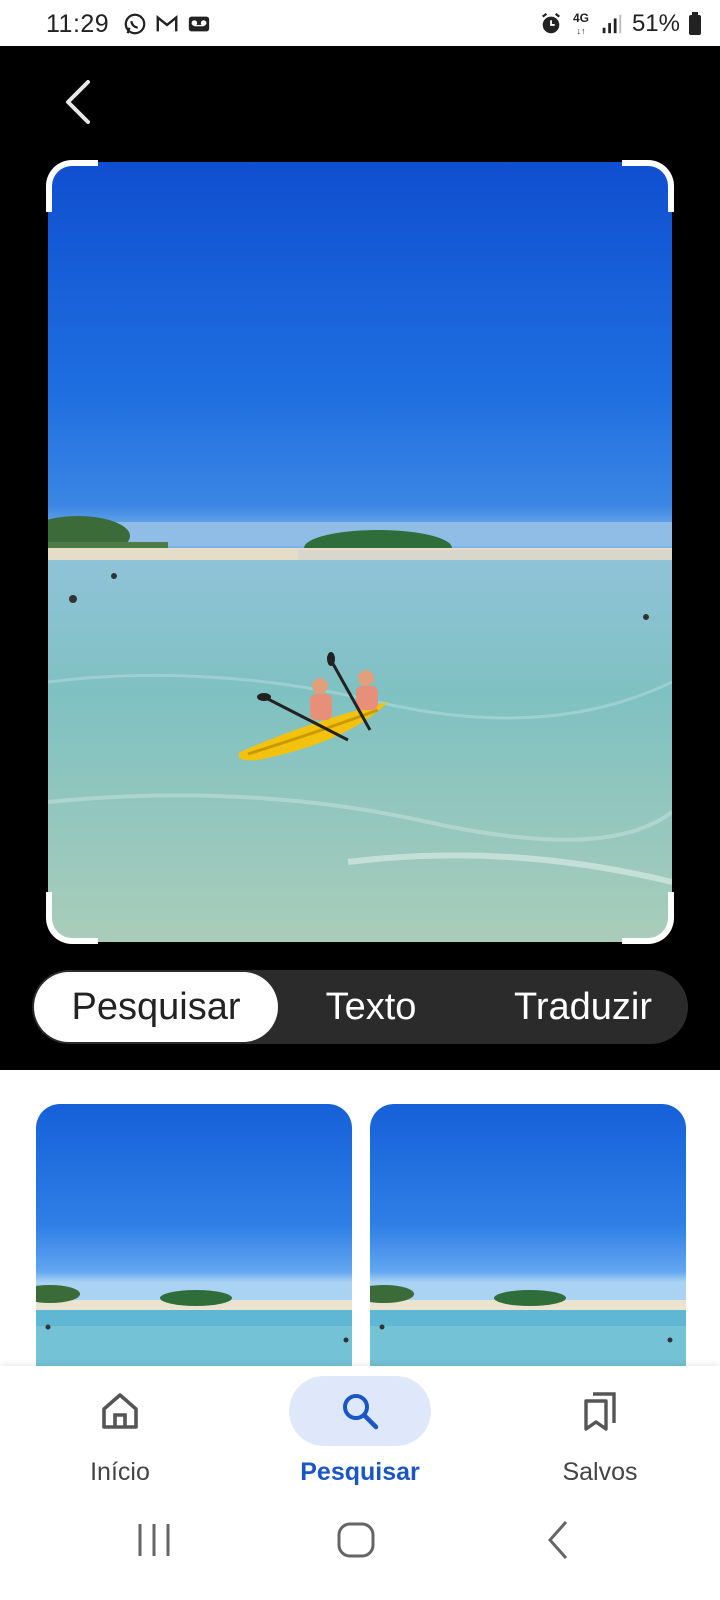 The height and width of the screenshot is (1600, 720). I want to click on search-icon, so click(361, 1412).